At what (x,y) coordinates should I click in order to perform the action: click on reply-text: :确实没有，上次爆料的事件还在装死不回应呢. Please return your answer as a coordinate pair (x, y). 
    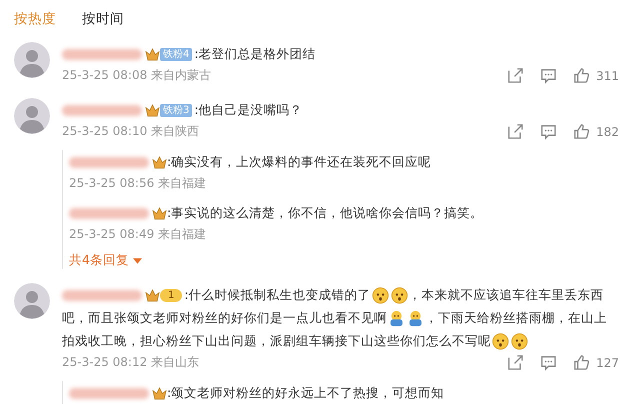
    Looking at the image, I should click on (299, 161).